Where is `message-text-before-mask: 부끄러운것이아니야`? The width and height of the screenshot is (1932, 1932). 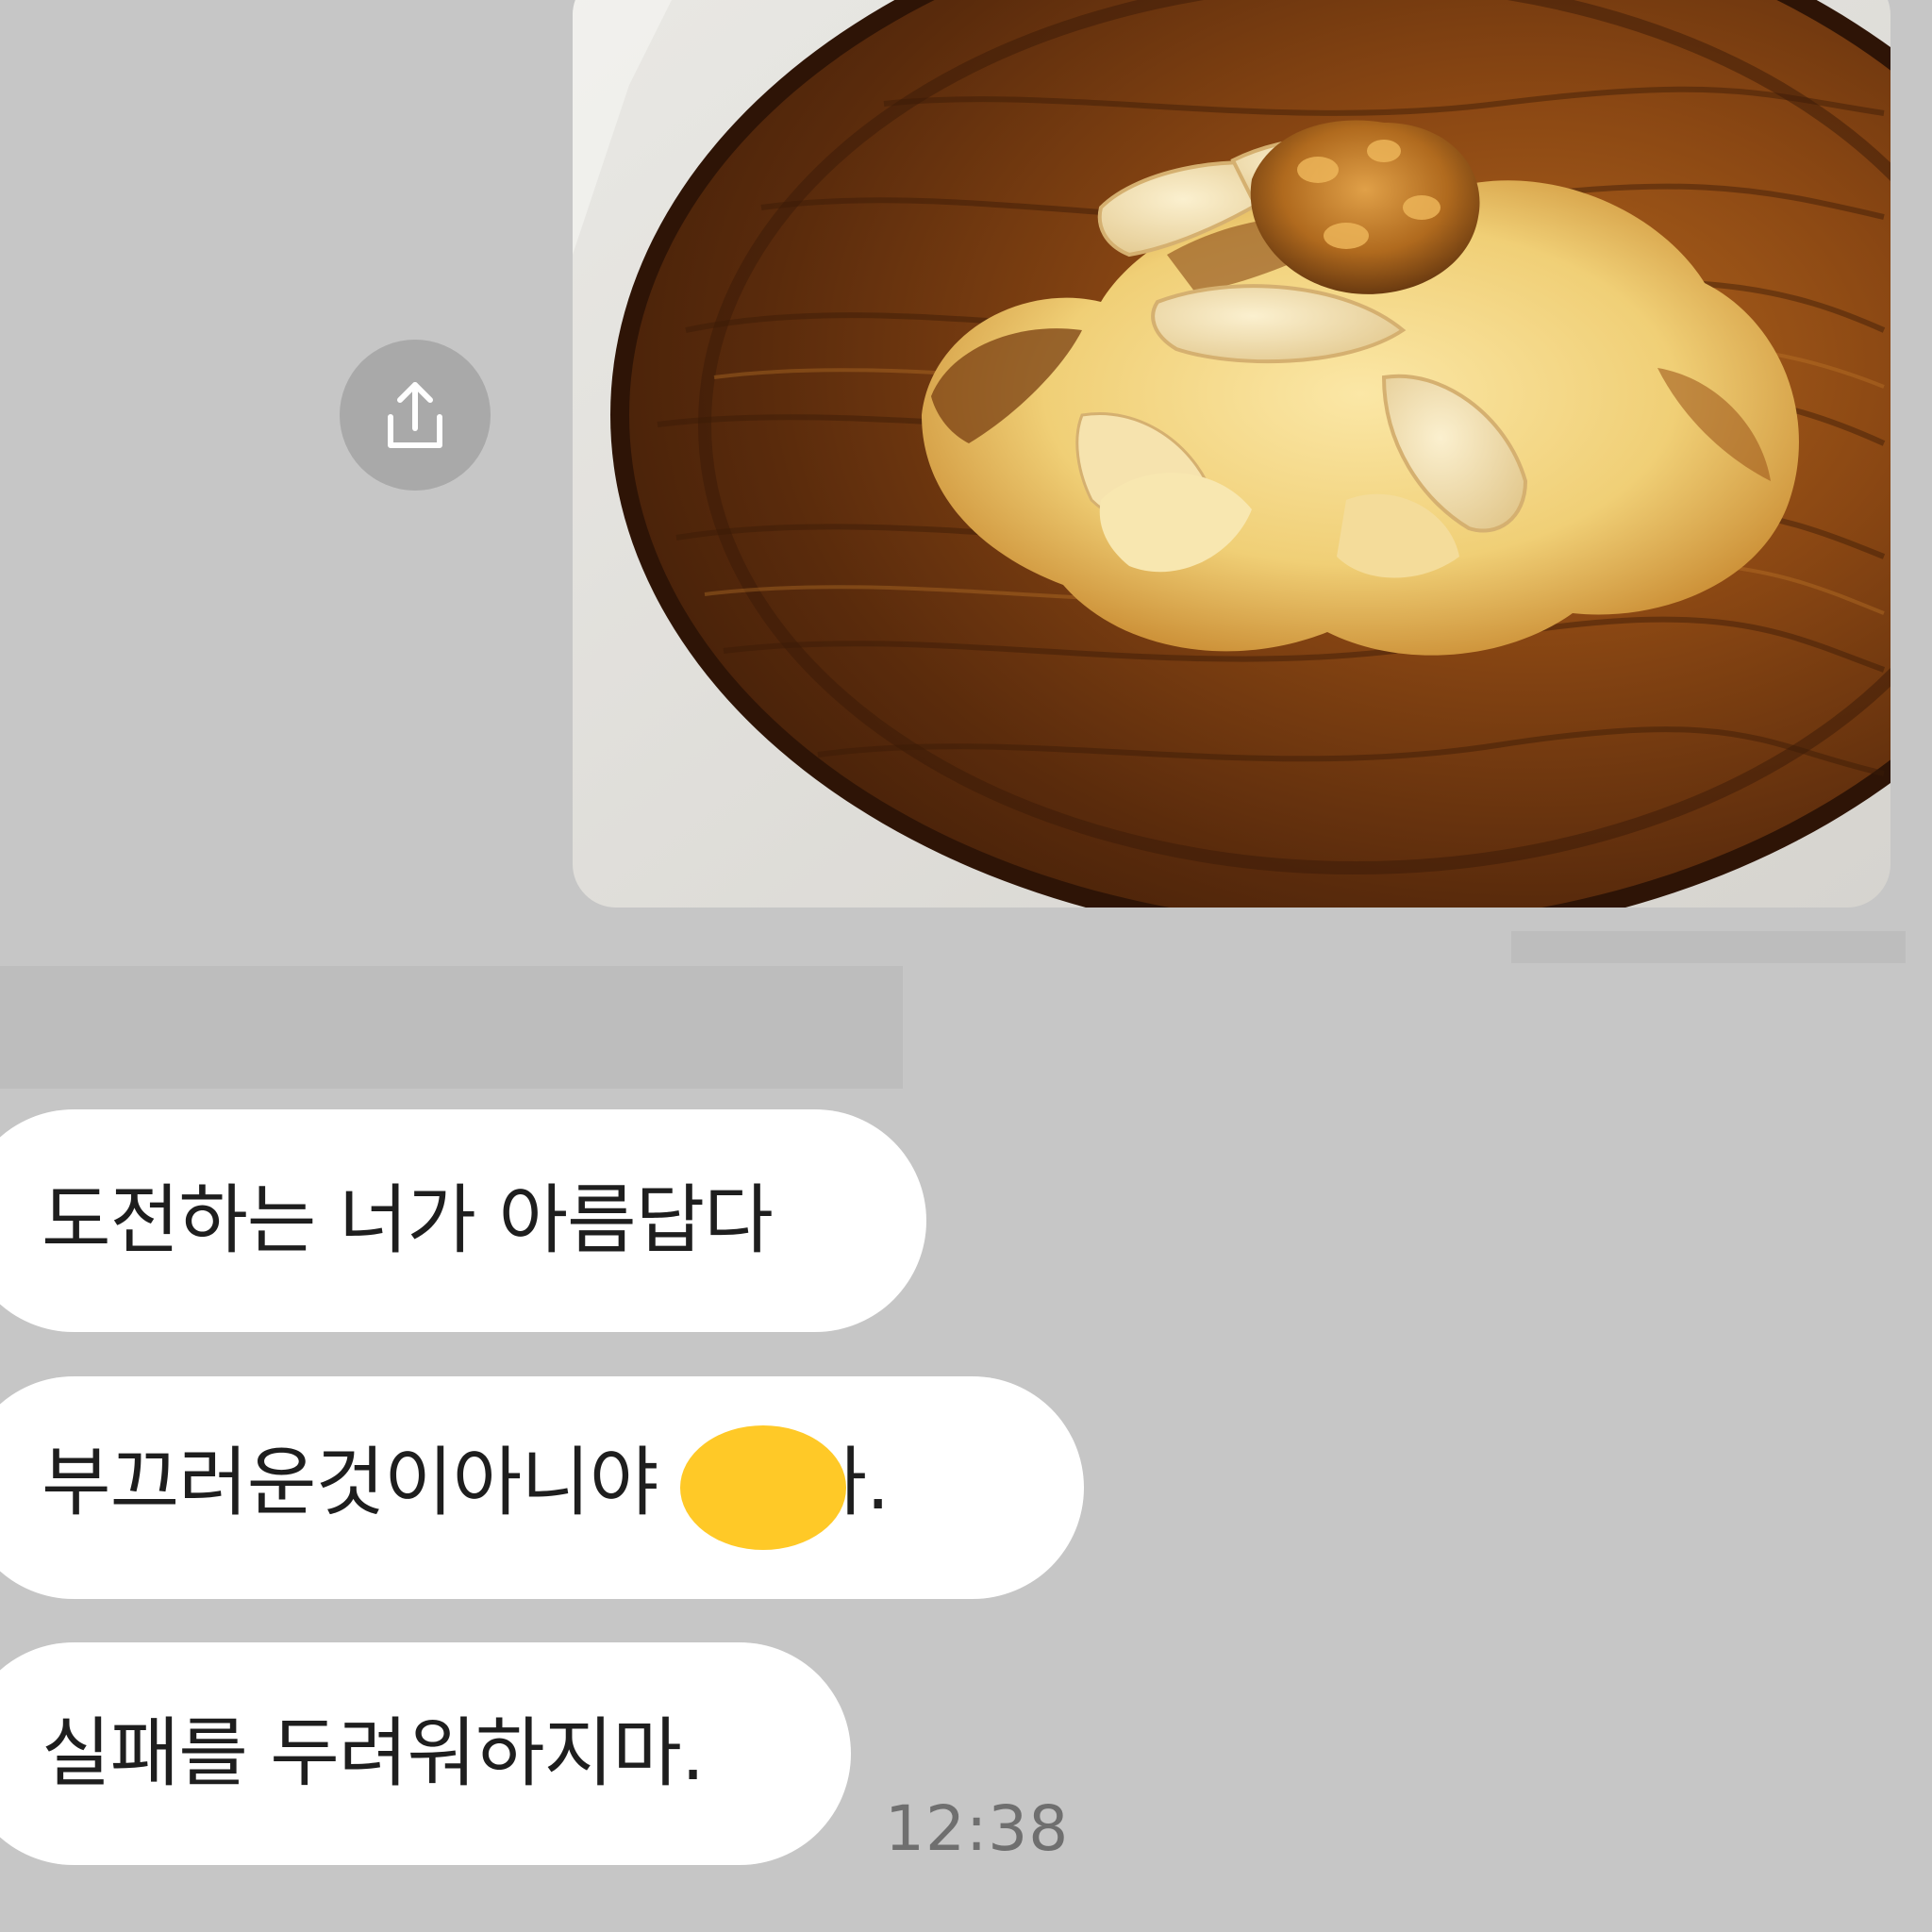 message-text-before-mask: 부끄러운것이아니야 is located at coordinates (350, 1482).